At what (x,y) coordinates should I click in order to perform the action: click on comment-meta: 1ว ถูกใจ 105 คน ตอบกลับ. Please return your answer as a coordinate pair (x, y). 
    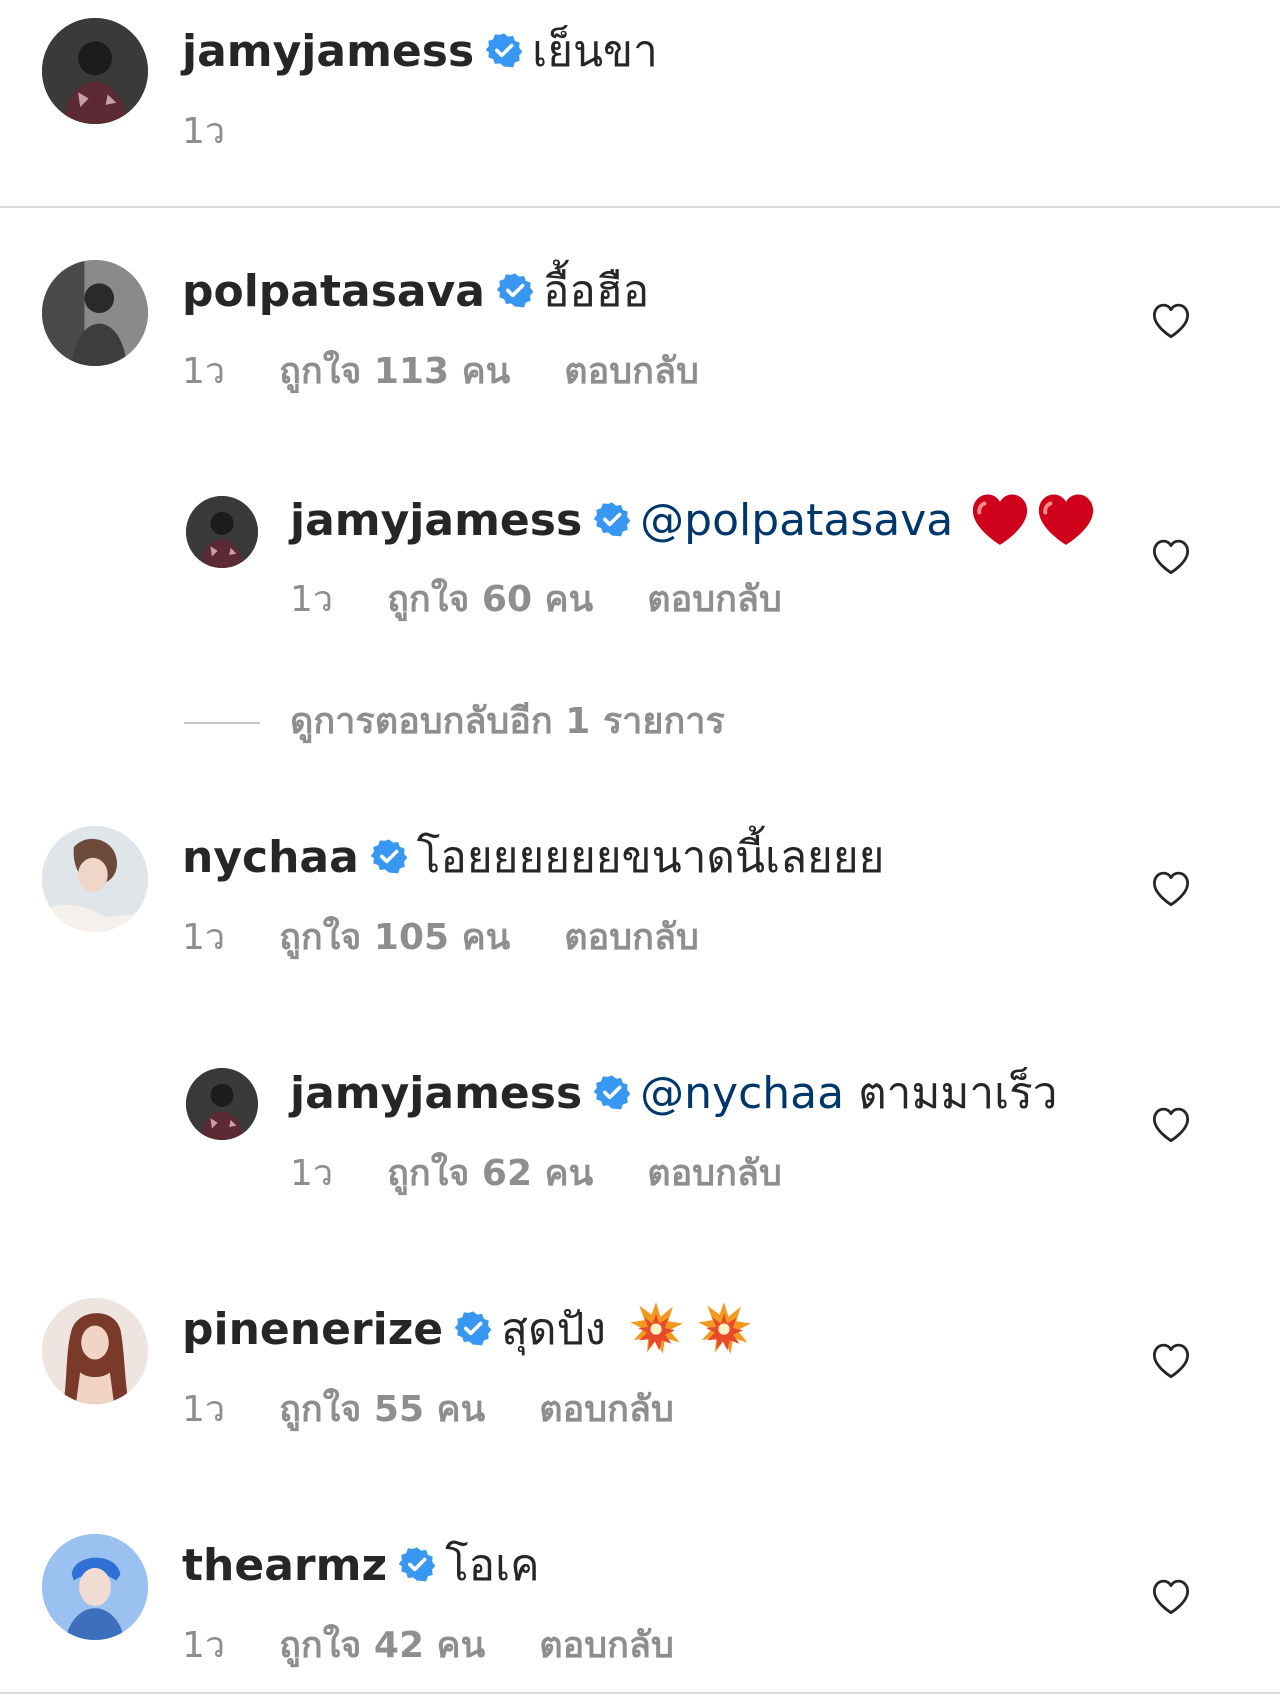
    Looking at the image, I should click on (440, 938).